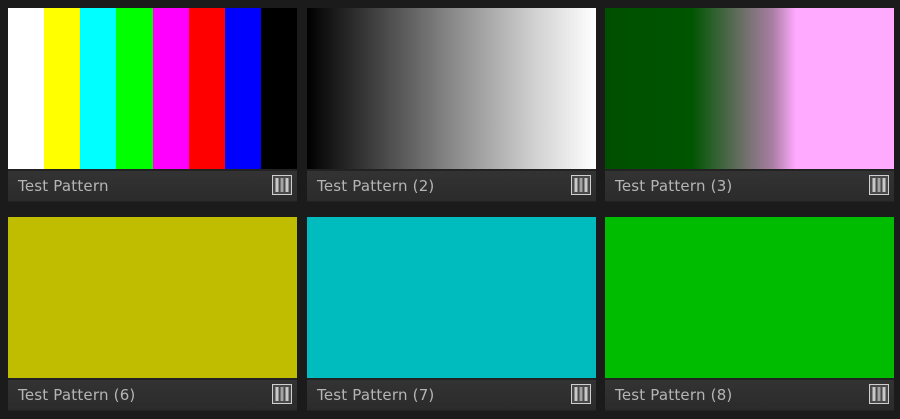 This screenshot has width=900, height=419. What do you see at coordinates (376, 186) in the screenshot?
I see `tile-label: Test Pattern (2)` at bounding box center [376, 186].